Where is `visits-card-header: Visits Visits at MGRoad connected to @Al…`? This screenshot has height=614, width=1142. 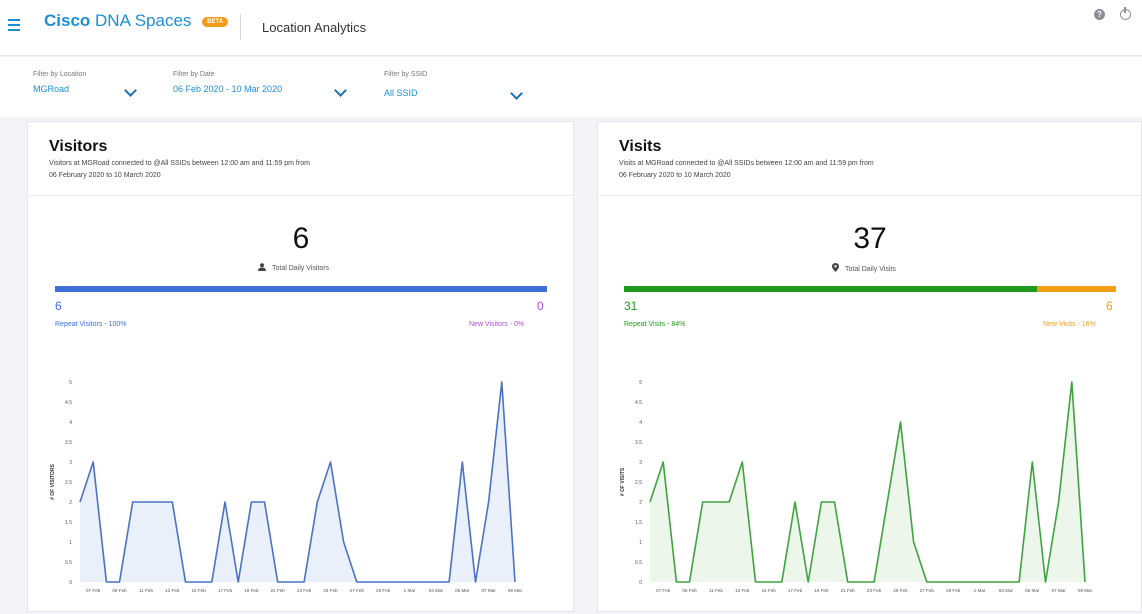 visits-card-header: Visits Visits at MGRoad connected to @Al… is located at coordinates (869, 159).